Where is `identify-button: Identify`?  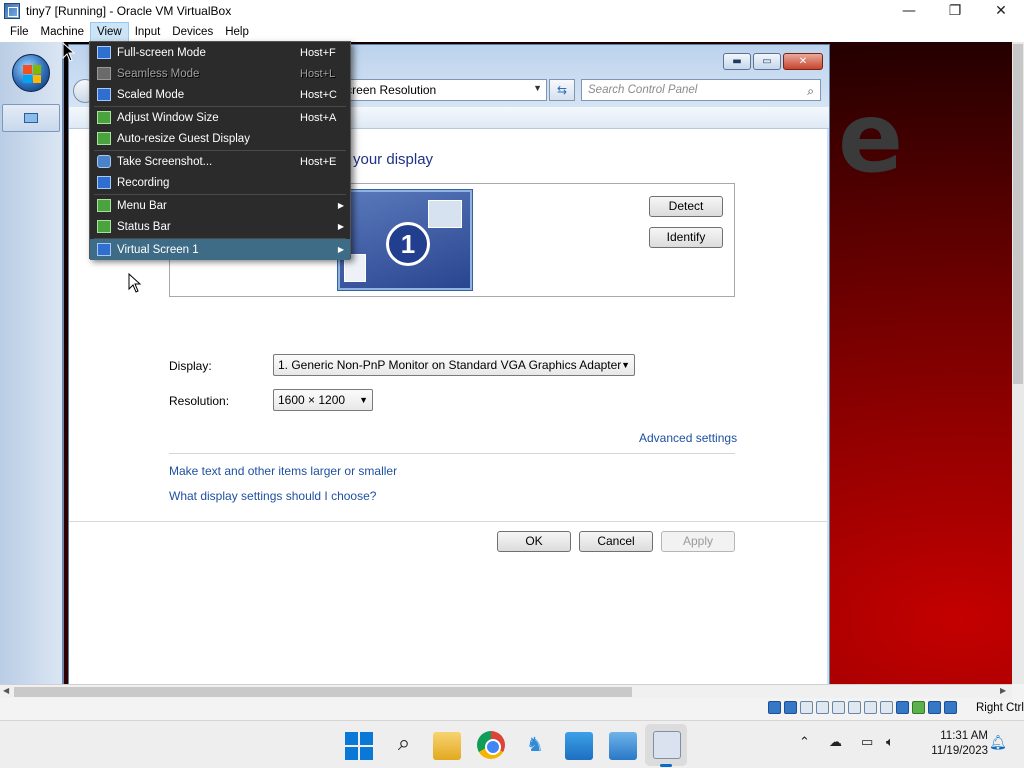
identify-button: Identify is located at coordinates (686, 237).